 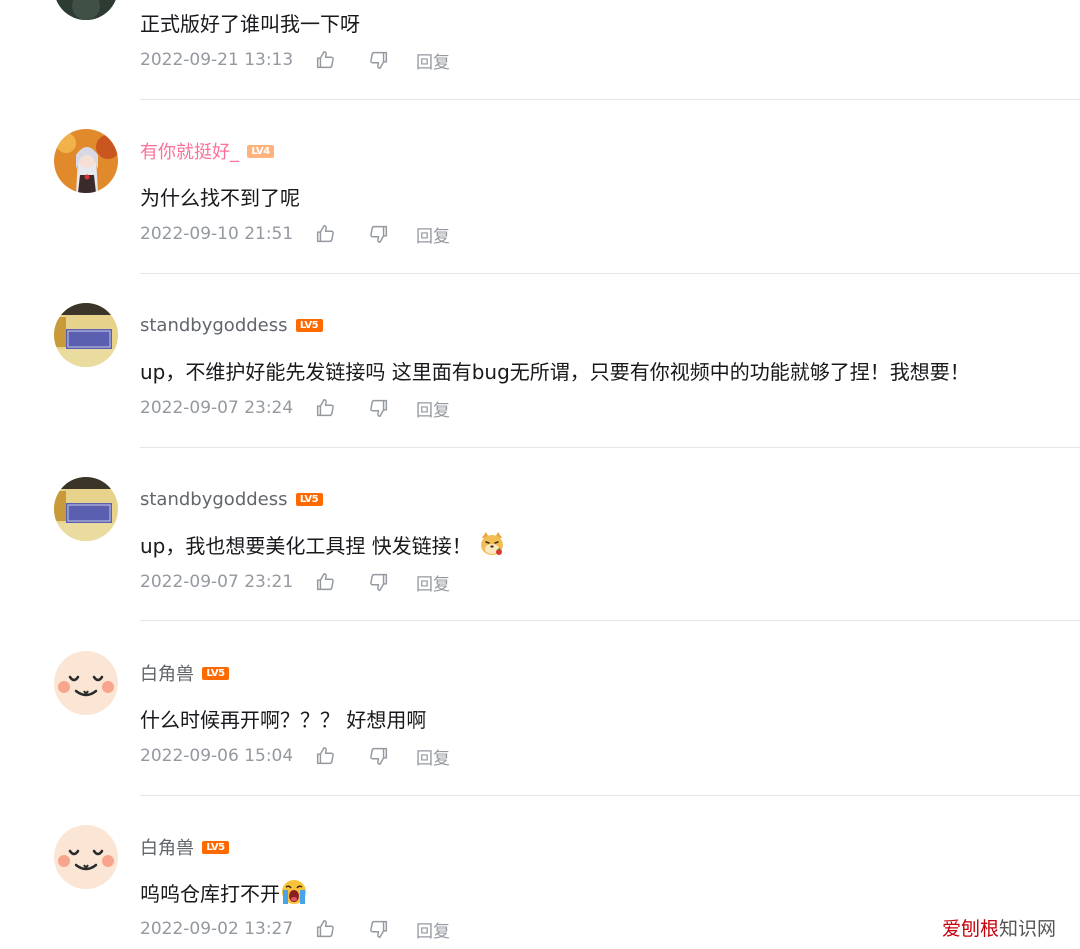 What do you see at coordinates (217, 234) in the screenshot?
I see `comment-time: 2022-09-10 21:51` at bounding box center [217, 234].